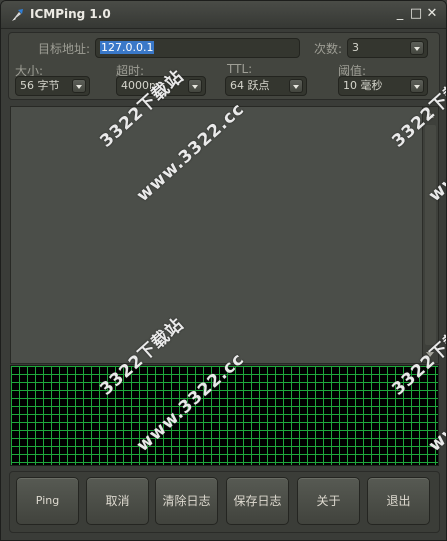  What do you see at coordinates (197, 48) in the screenshot?
I see `target-address-input: 127.0.0.1` at bounding box center [197, 48].